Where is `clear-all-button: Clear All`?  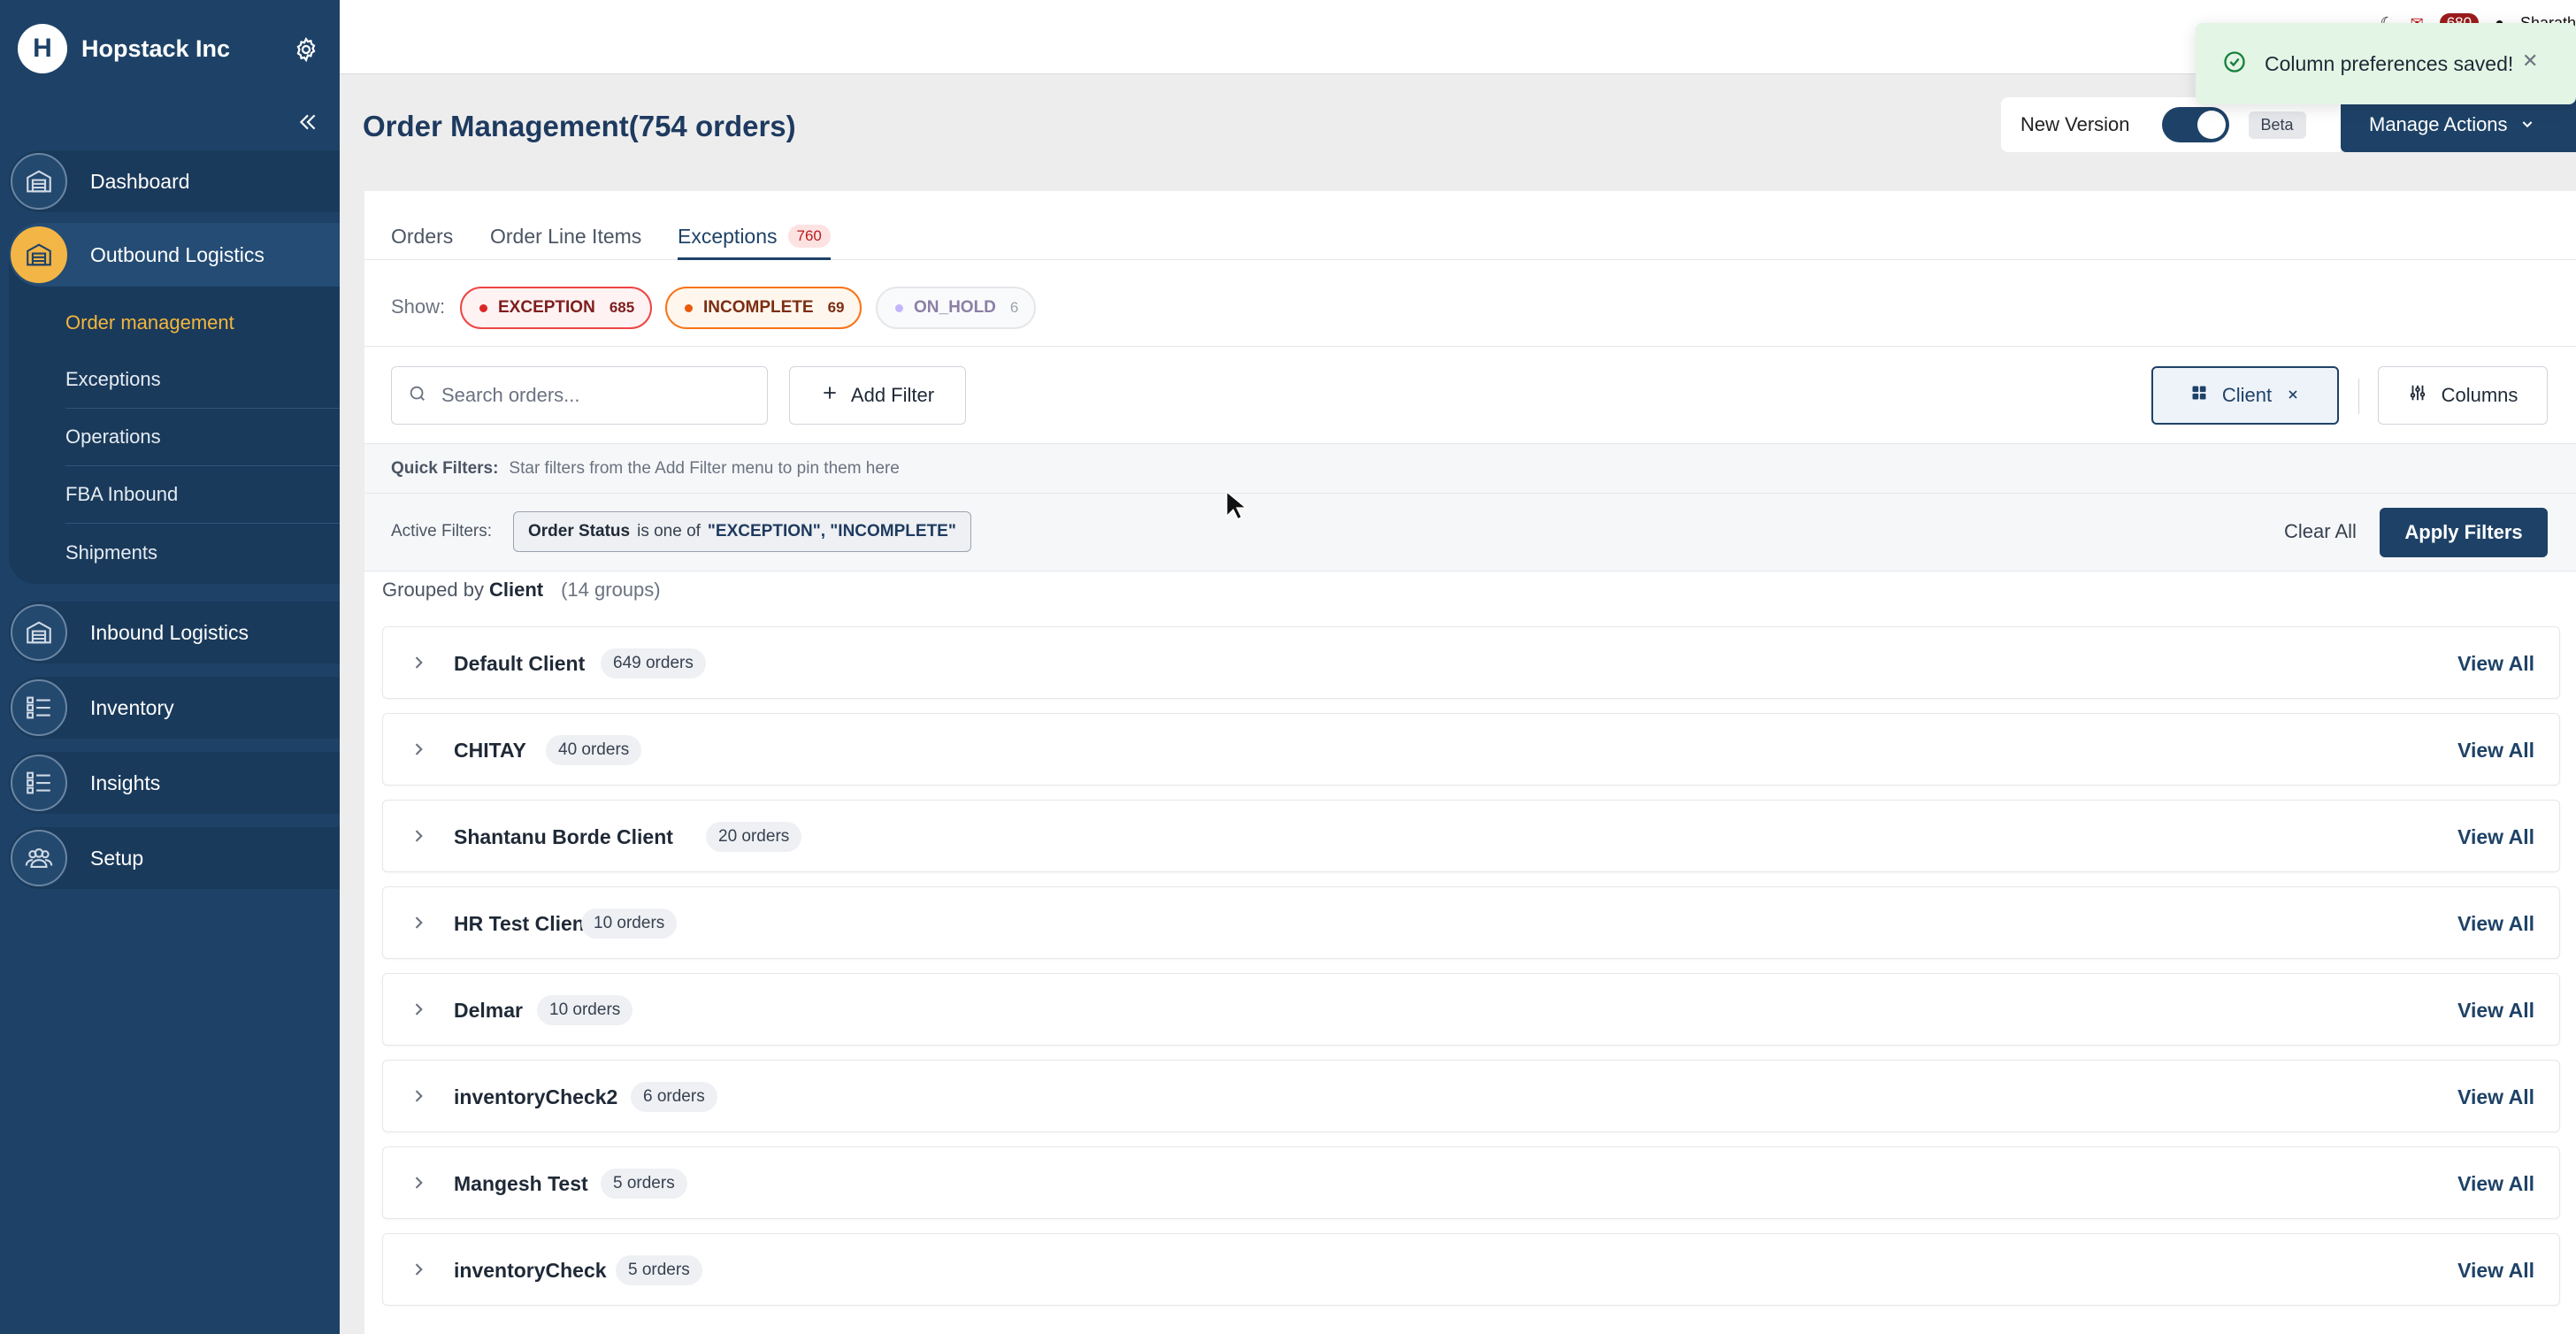
clear-all-button: Clear All is located at coordinates (2320, 531).